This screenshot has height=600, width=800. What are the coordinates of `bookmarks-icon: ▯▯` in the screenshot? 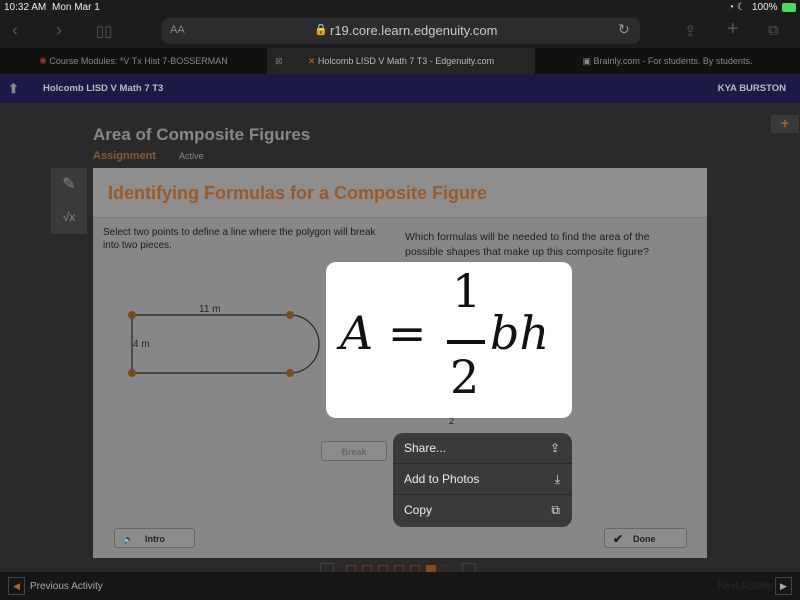 It's located at (104, 31).